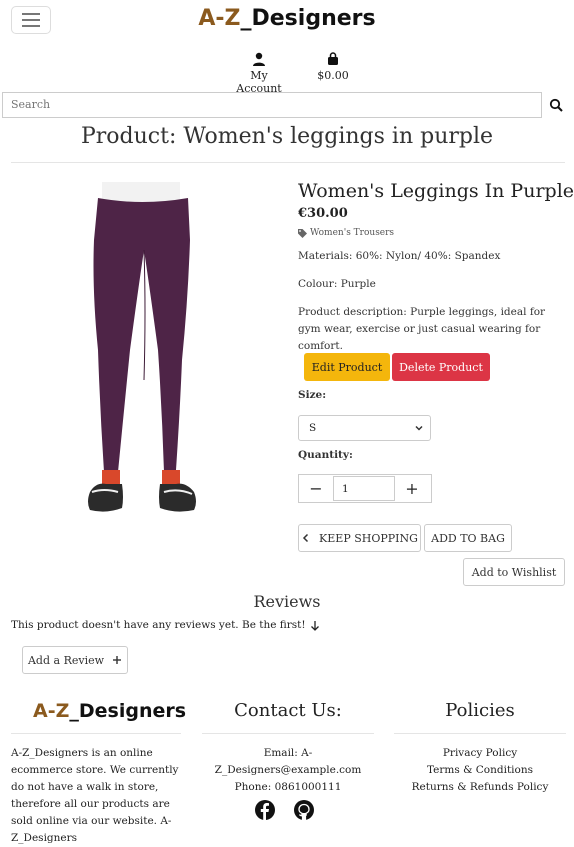 This screenshot has width=574, height=847. I want to click on brand-rest: _Designers, so click(308, 18).